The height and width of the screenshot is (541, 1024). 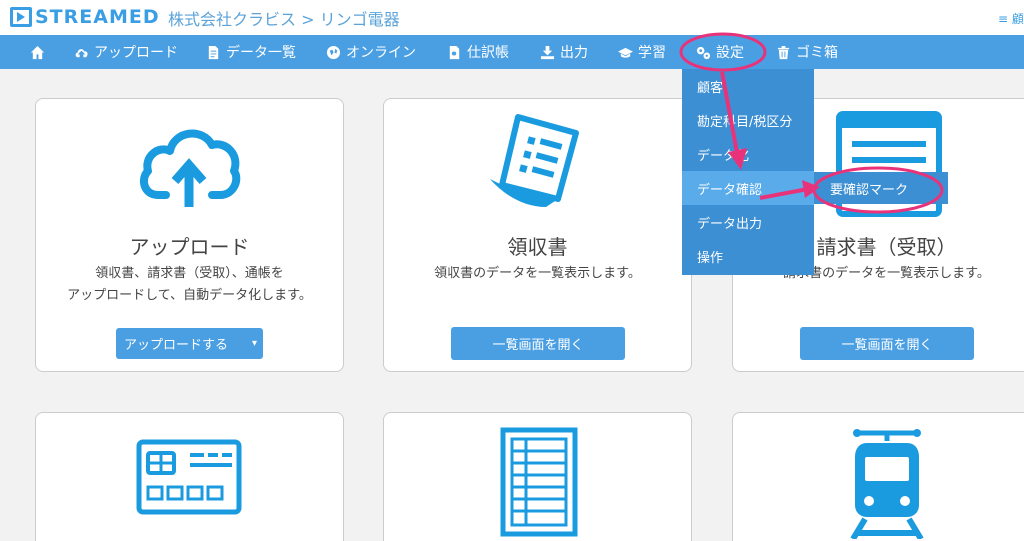 What do you see at coordinates (189, 247) in the screenshot?
I see `upload-card-title: アップロード` at bounding box center [189, 247].